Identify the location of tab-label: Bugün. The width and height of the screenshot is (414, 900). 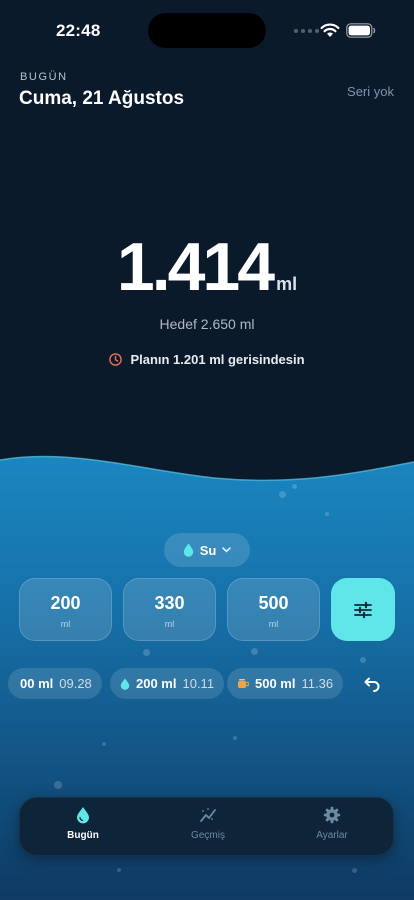
(83, 835).